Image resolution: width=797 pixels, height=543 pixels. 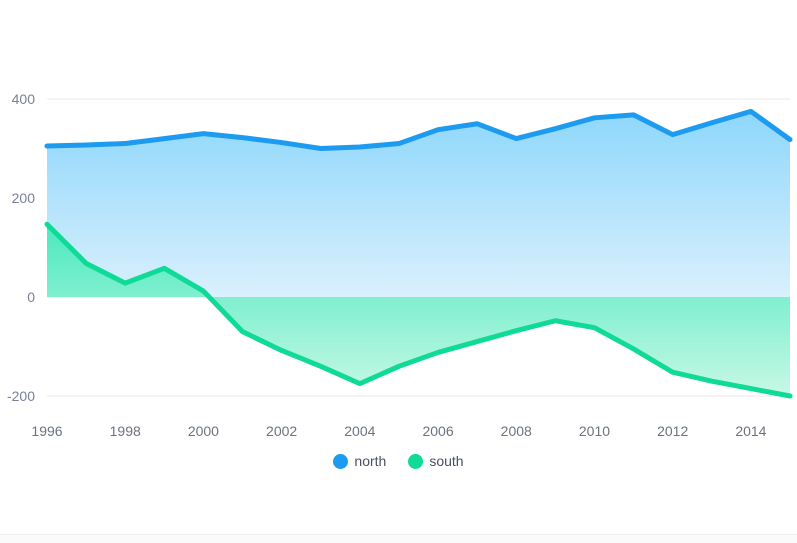 I want to click on legend-item-south: south, so click(x=436, y=461).